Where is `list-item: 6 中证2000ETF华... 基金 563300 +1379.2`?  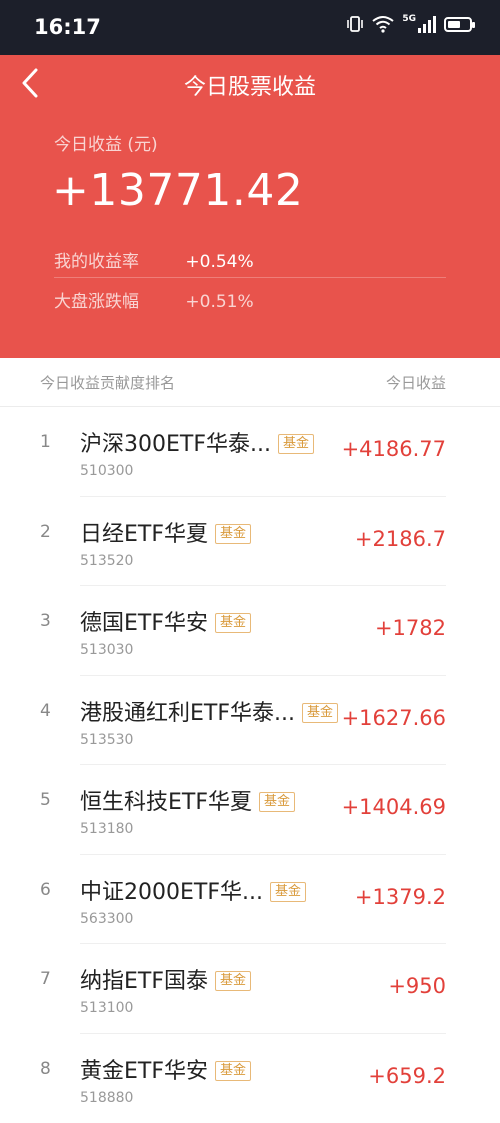
list-item: 6 中证2000ETF华... 基金 563300 +1379.2 is located at coordinates (250, 900).